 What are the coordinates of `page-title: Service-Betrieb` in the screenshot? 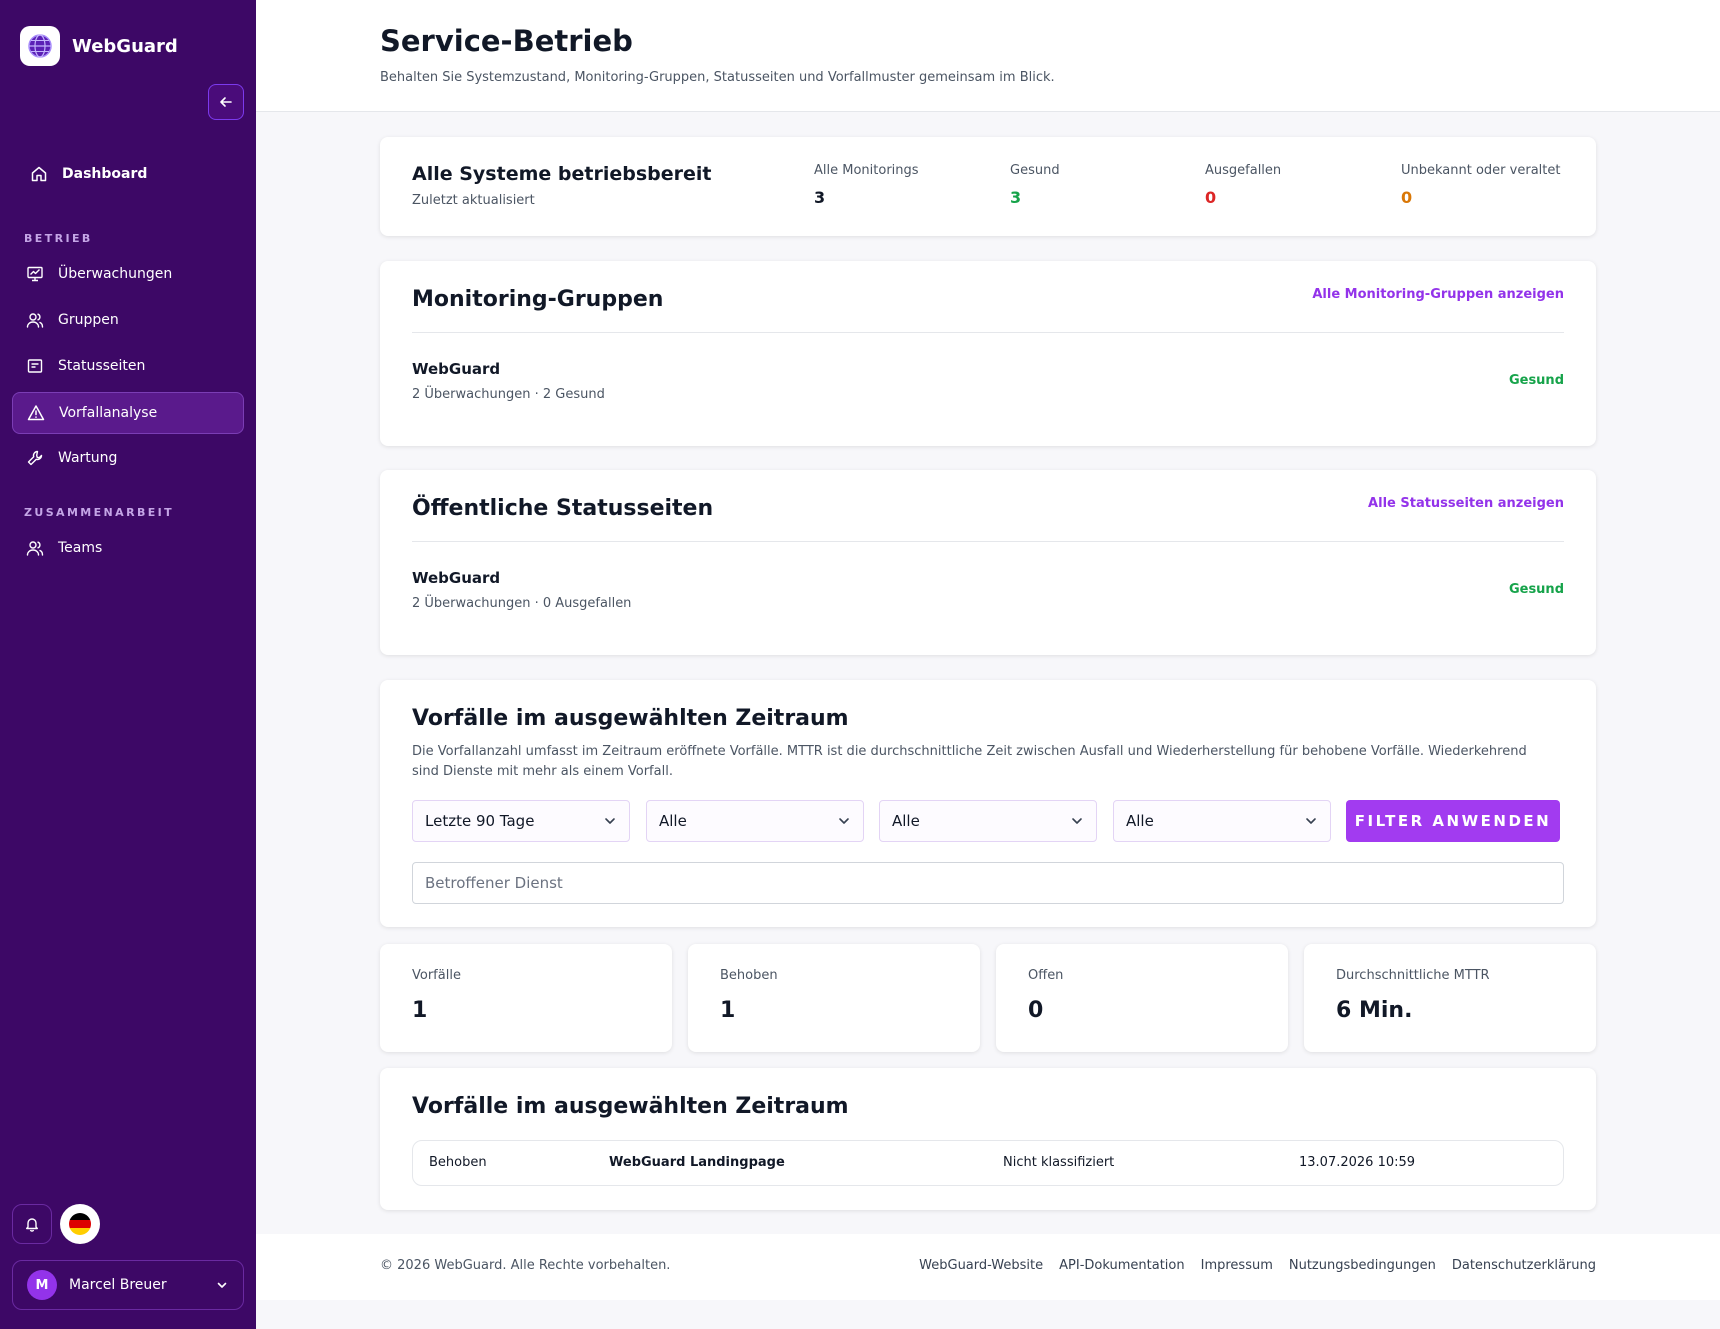 It's located at (506, 41).